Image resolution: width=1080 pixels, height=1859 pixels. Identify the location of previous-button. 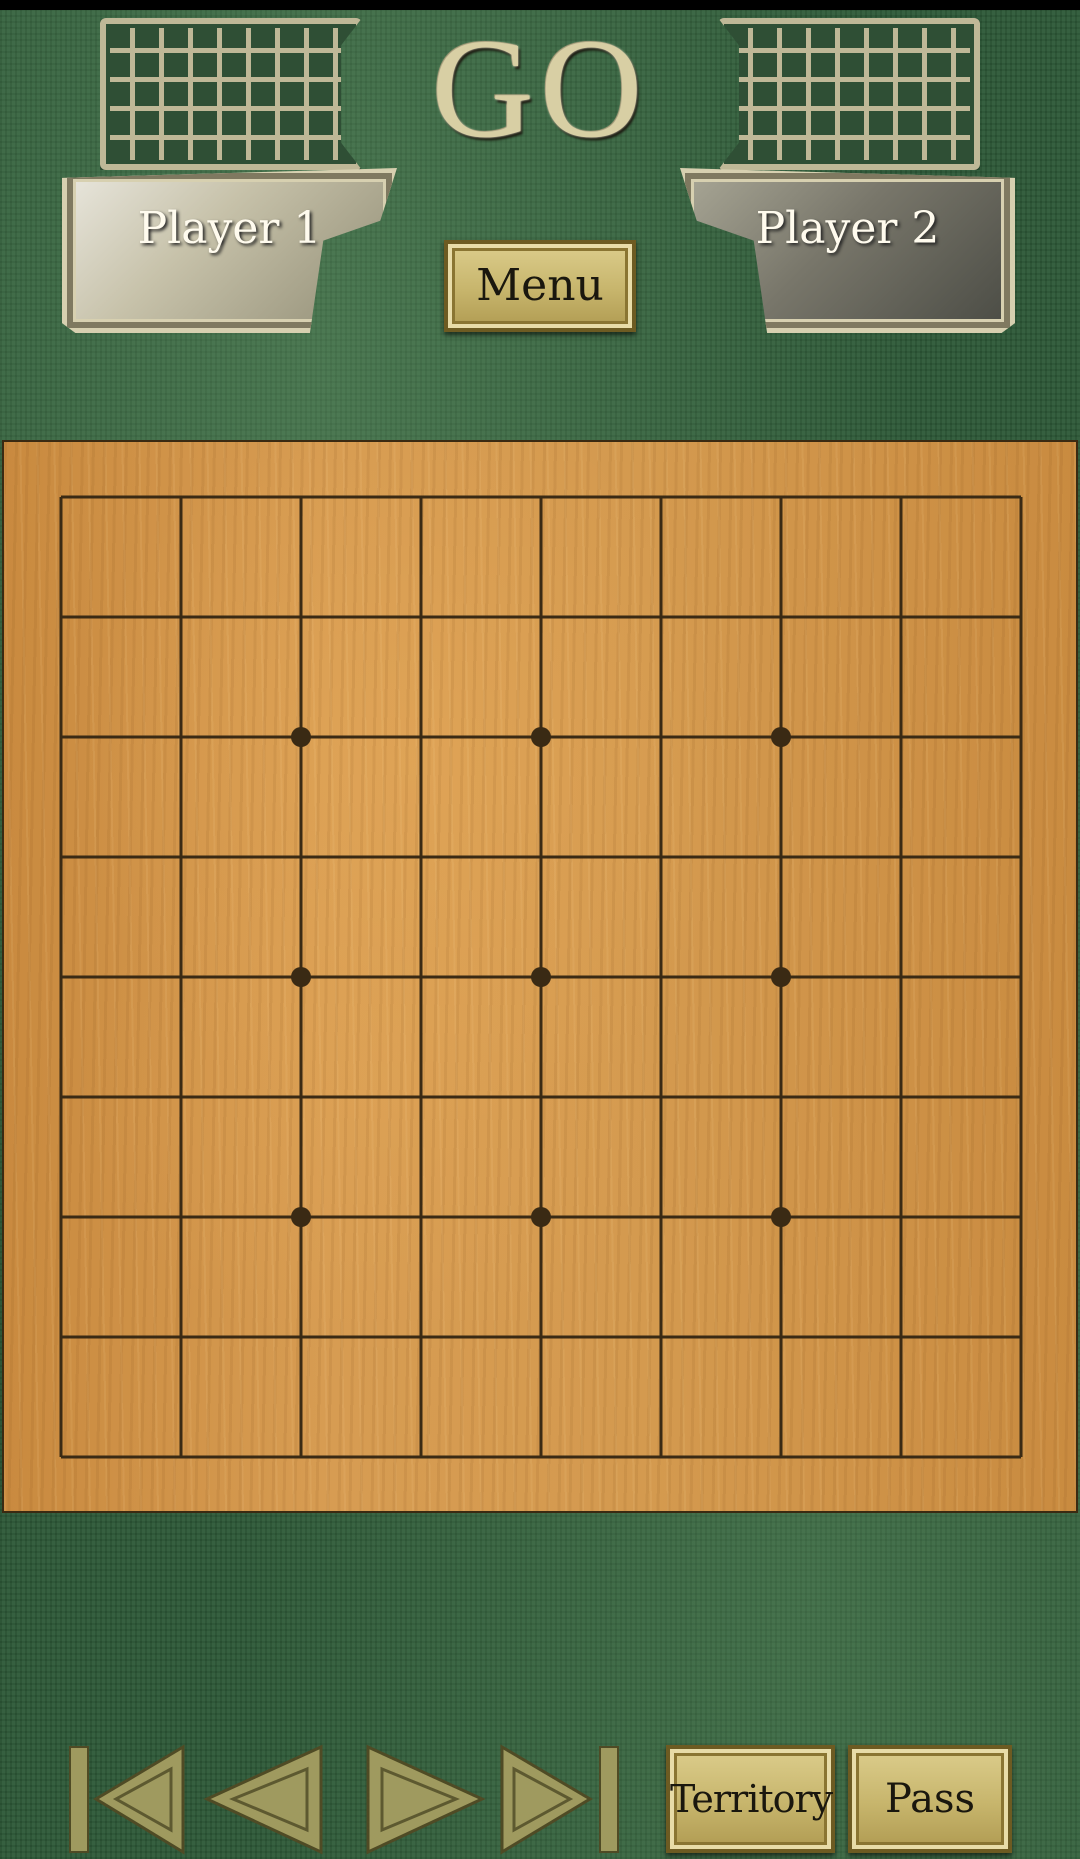
(263, 1799).